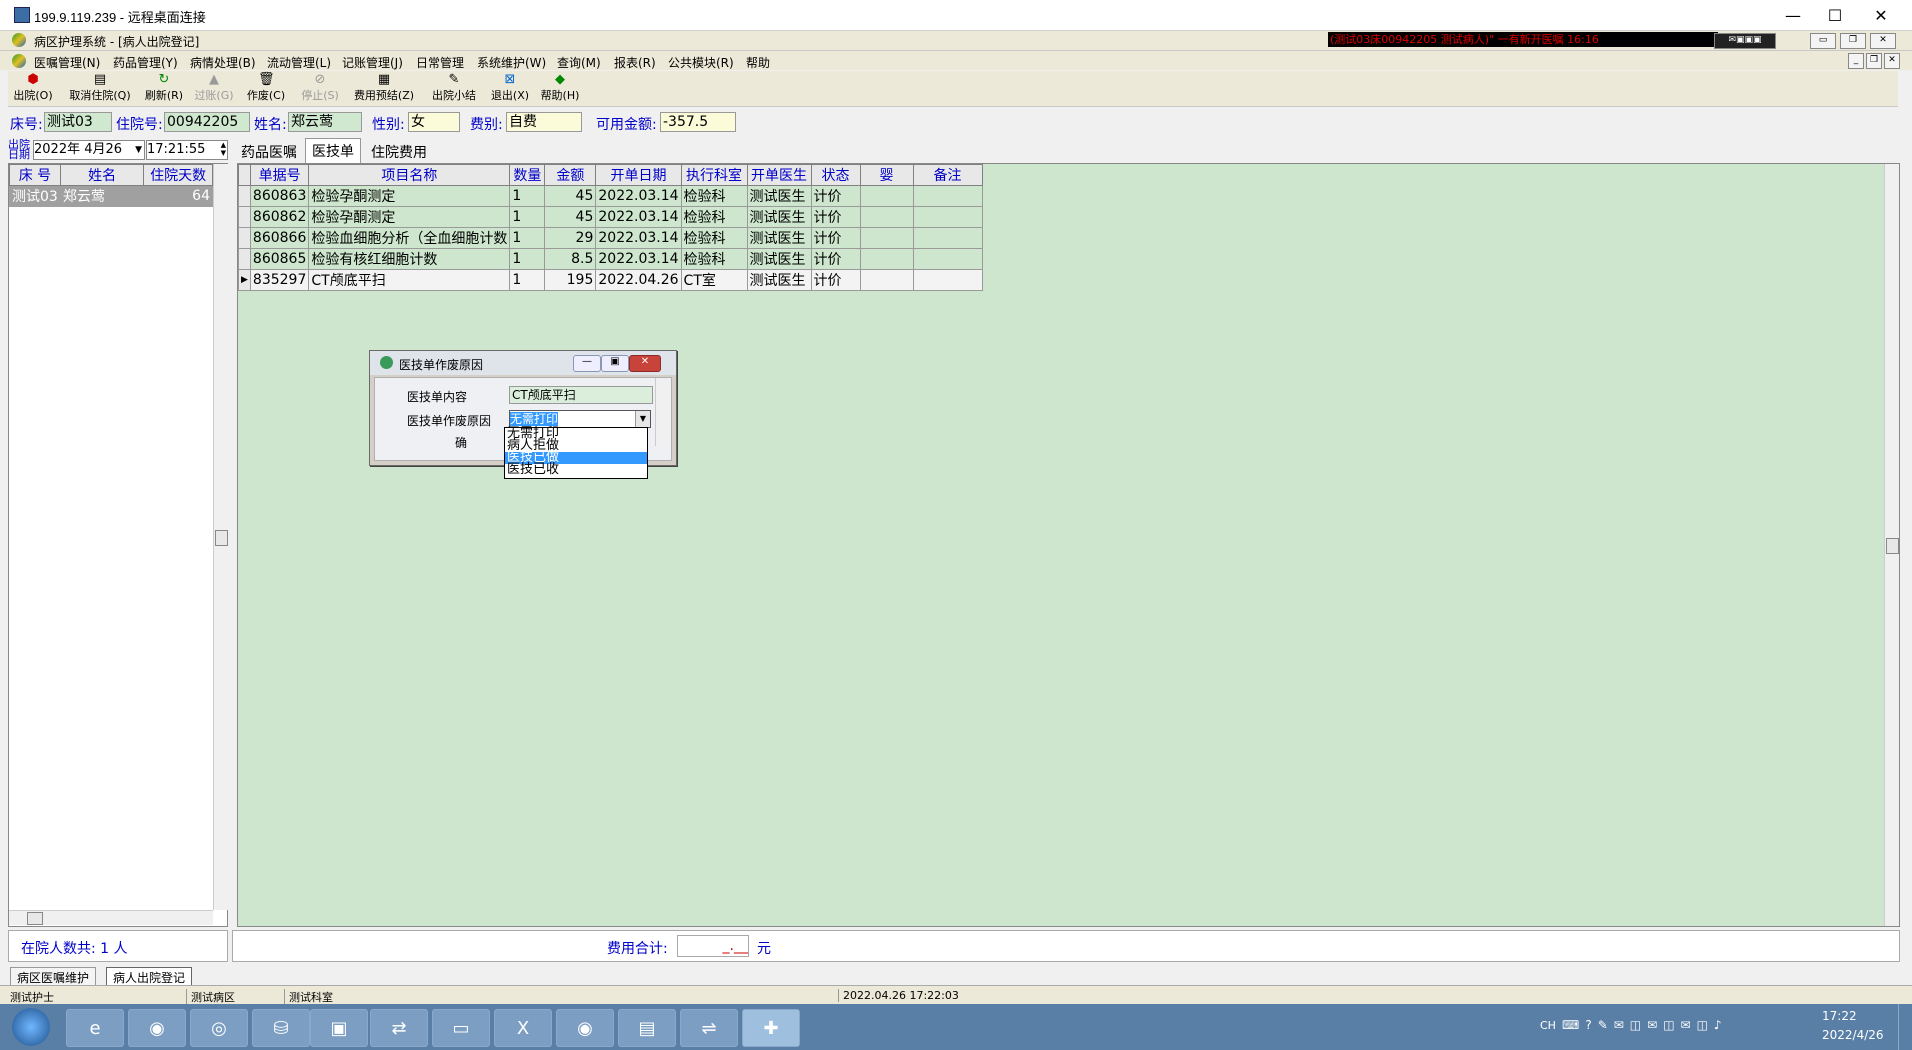 The image size is (1912, 1050). I want to click on tab-tech-orders: 医技单, so click(333, 150).